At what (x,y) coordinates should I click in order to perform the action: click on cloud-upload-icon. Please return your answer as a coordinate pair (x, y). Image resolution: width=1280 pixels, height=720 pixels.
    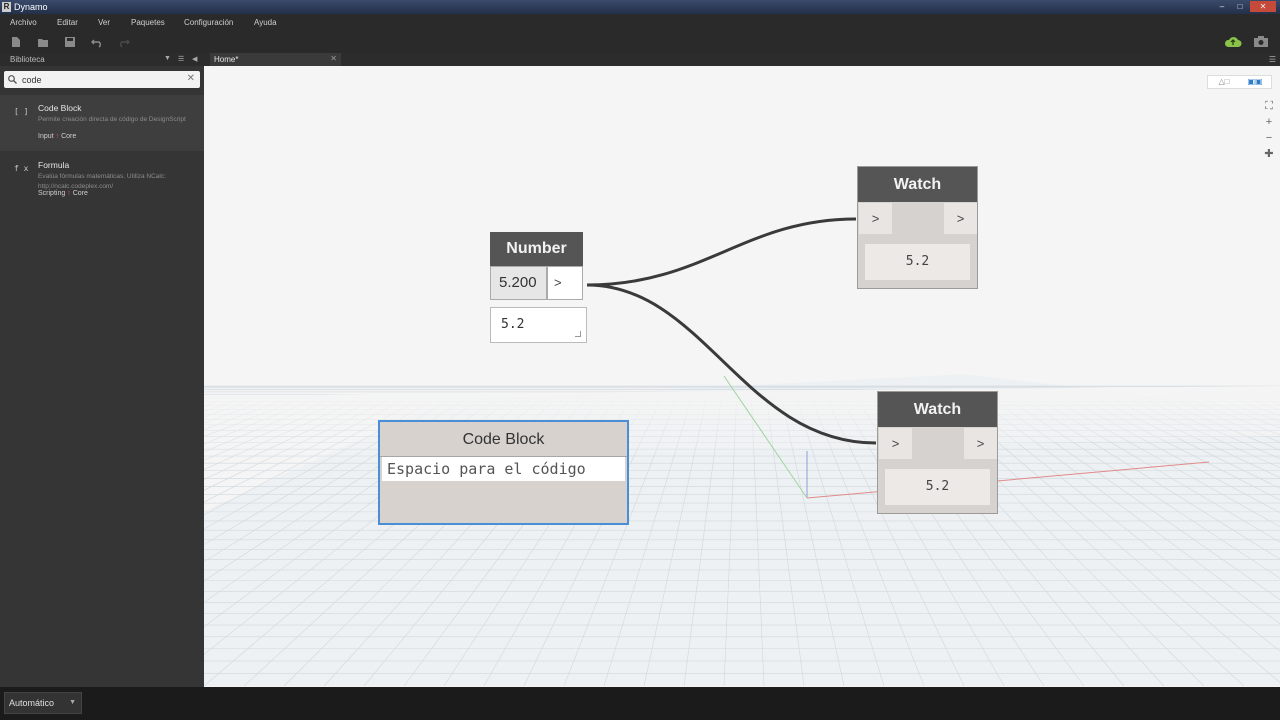
    Looking at the image, I should click on (1233, 41).